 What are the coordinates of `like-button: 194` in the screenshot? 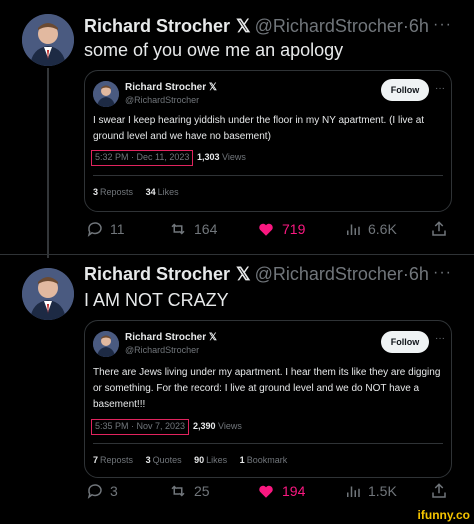 It's located at (280, 491).